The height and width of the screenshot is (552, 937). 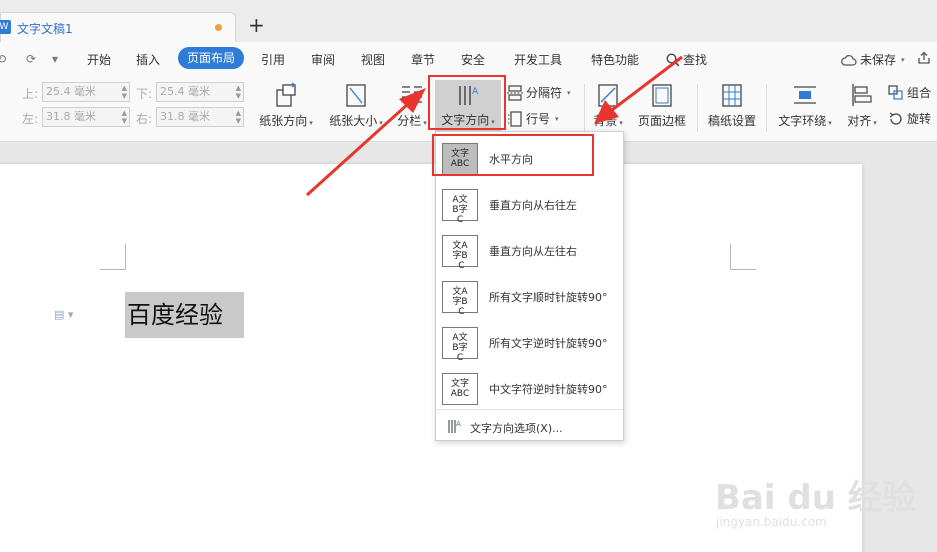 What do you see at coordinates (878, 60) in the screenshot?
I see `unsaved-label: 未保存` at bounding box center [878, 60].